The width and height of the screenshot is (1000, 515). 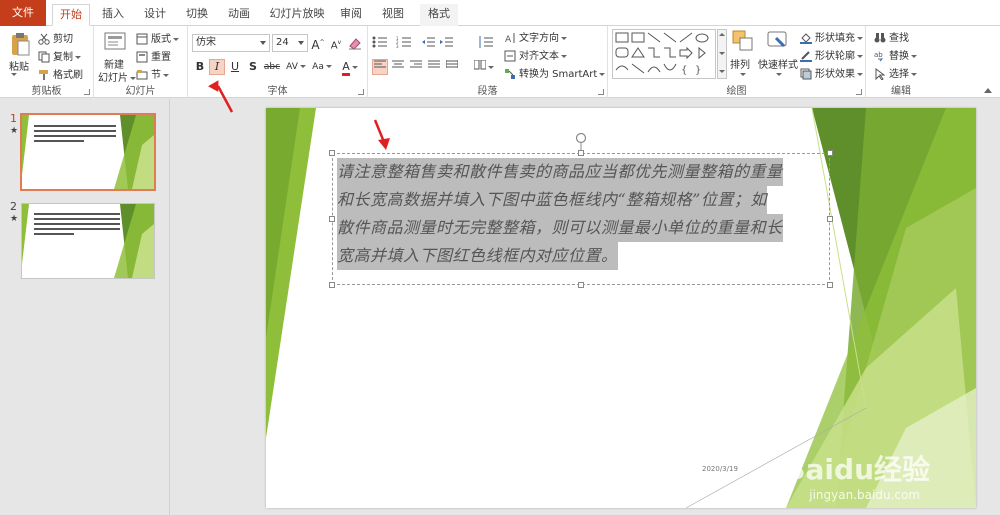 What do you see at coordinates (87, 92) in the screenshot?
I see `clipboard-launcher-icon` at bounding box center [87, 92].